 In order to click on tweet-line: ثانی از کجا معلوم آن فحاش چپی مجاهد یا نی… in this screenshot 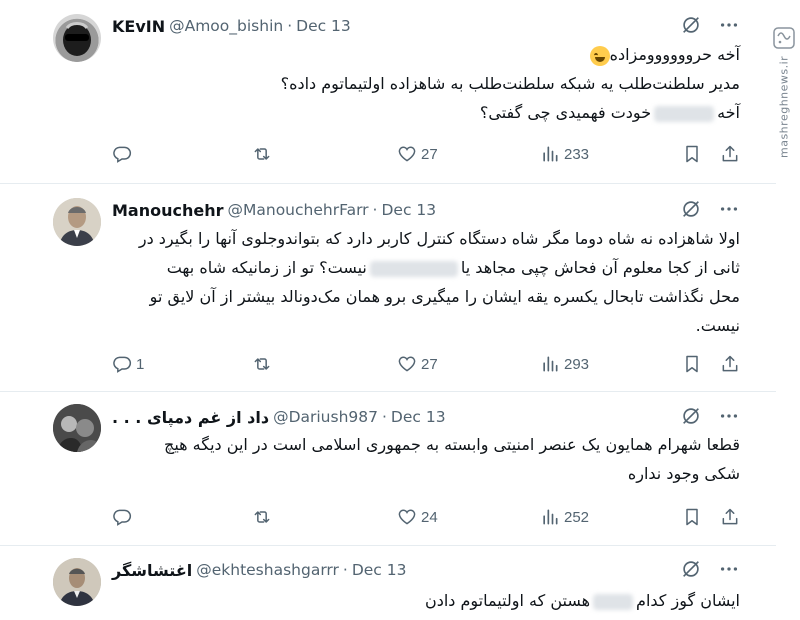, I will do `click(426, 267)`.